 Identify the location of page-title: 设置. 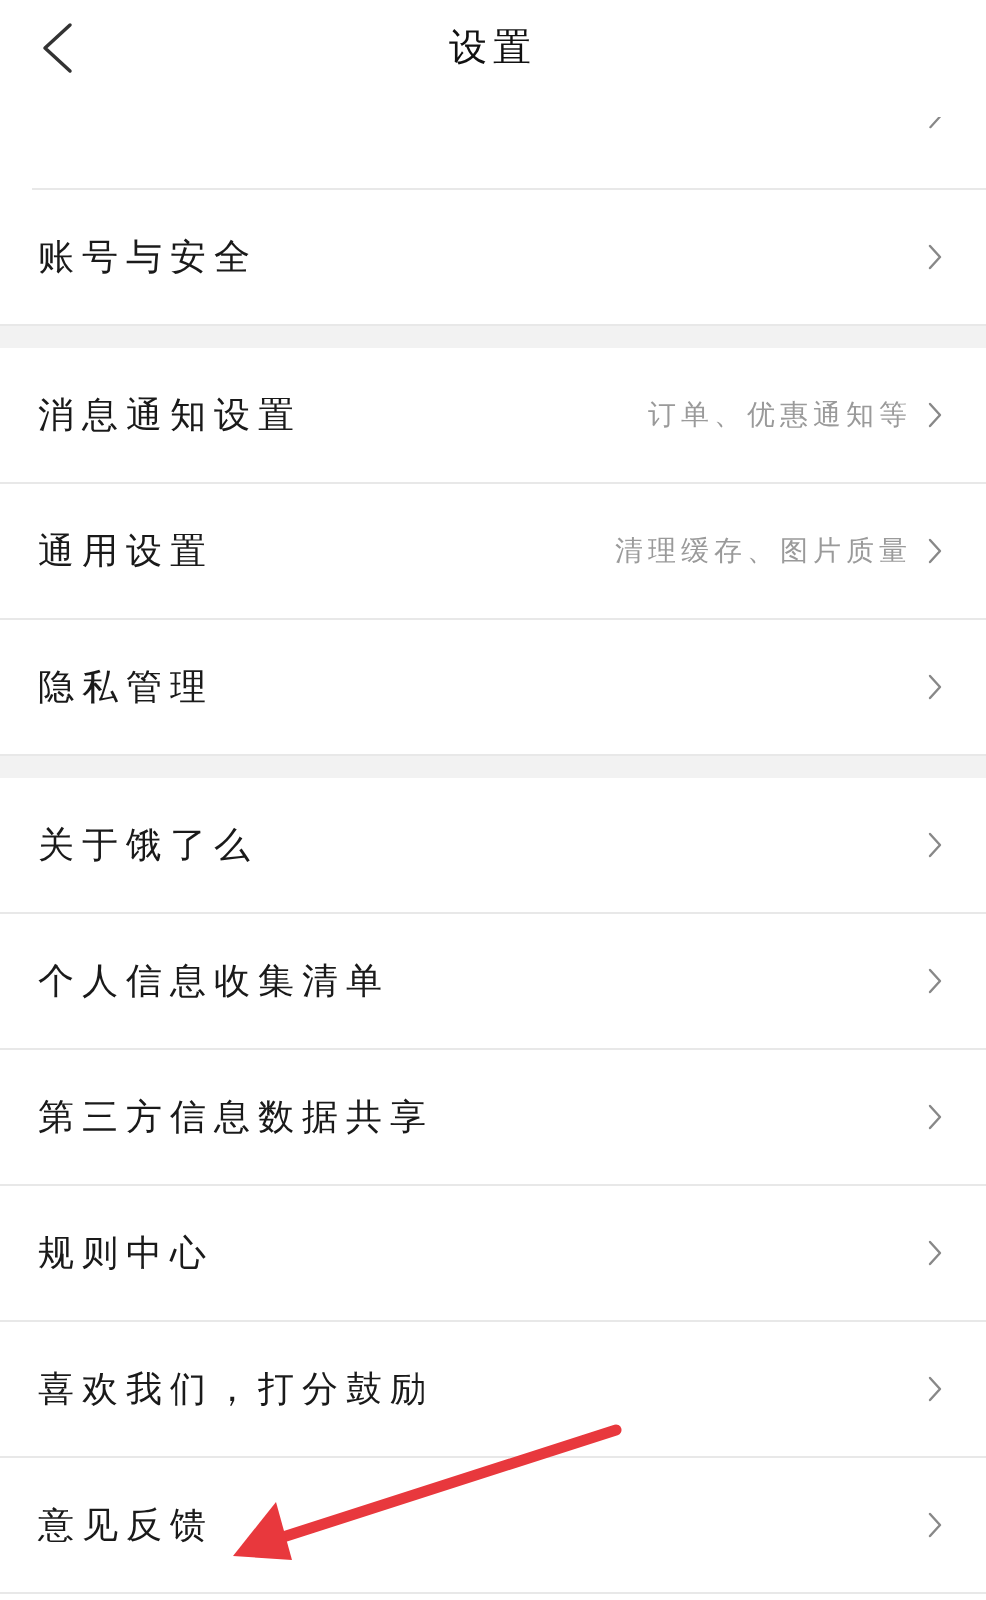
(493, 47).